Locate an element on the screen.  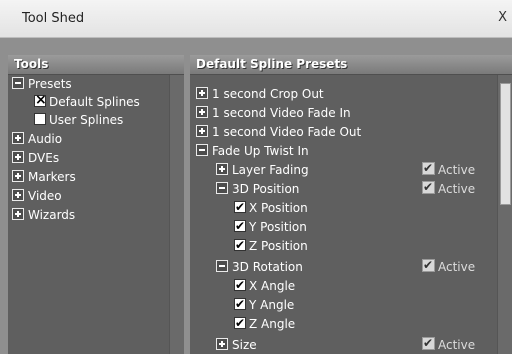
tree-item-user-splines: User Splines is located at coordinates (78, 120).